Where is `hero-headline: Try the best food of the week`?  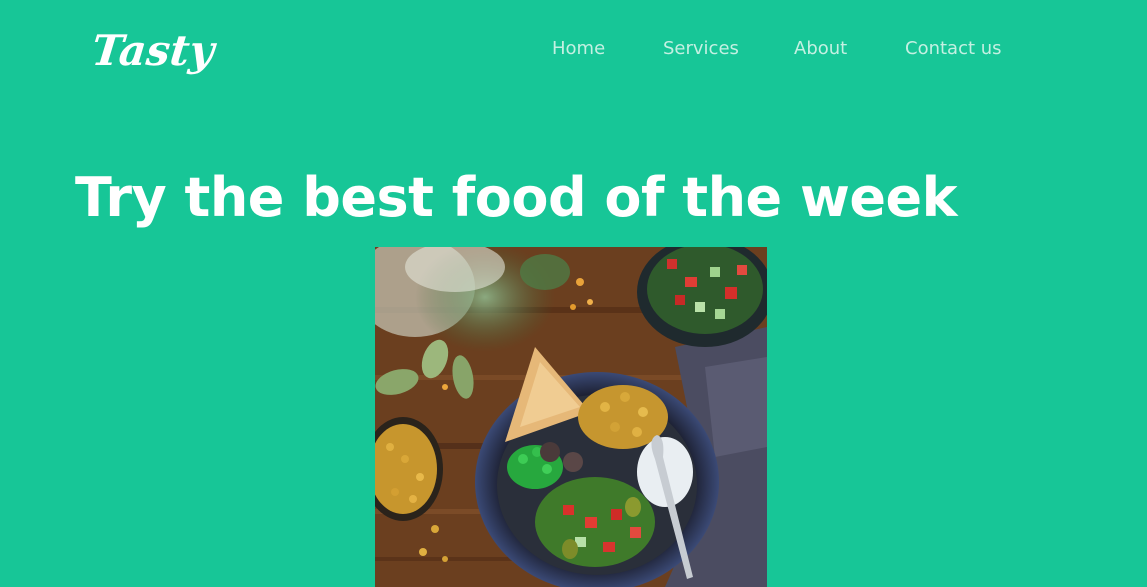 hero-headline: Try the best food of the week is located at coordinates (516, 197).